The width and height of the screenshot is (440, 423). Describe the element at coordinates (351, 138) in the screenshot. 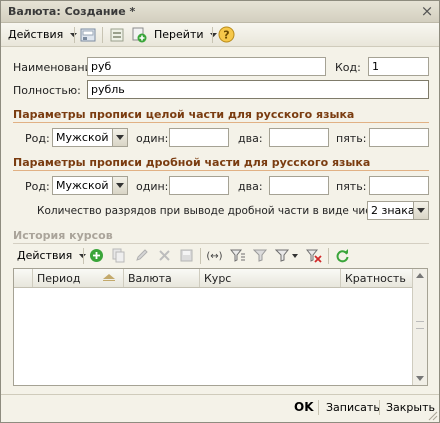

I see `integer-five-label: пять:` at that location.